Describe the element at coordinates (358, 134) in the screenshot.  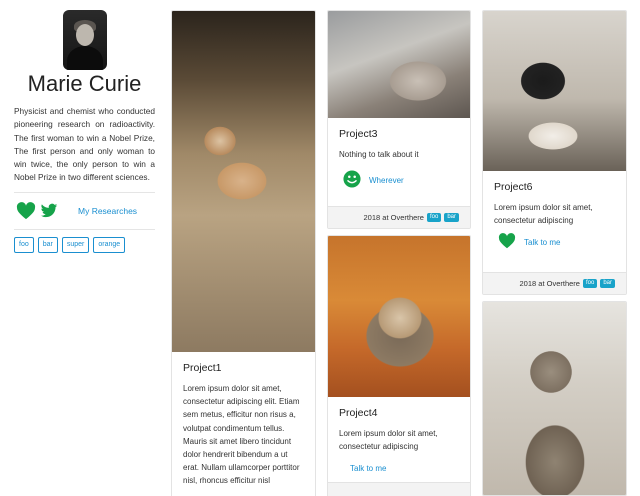
I see `project-title: Project3` at that location.